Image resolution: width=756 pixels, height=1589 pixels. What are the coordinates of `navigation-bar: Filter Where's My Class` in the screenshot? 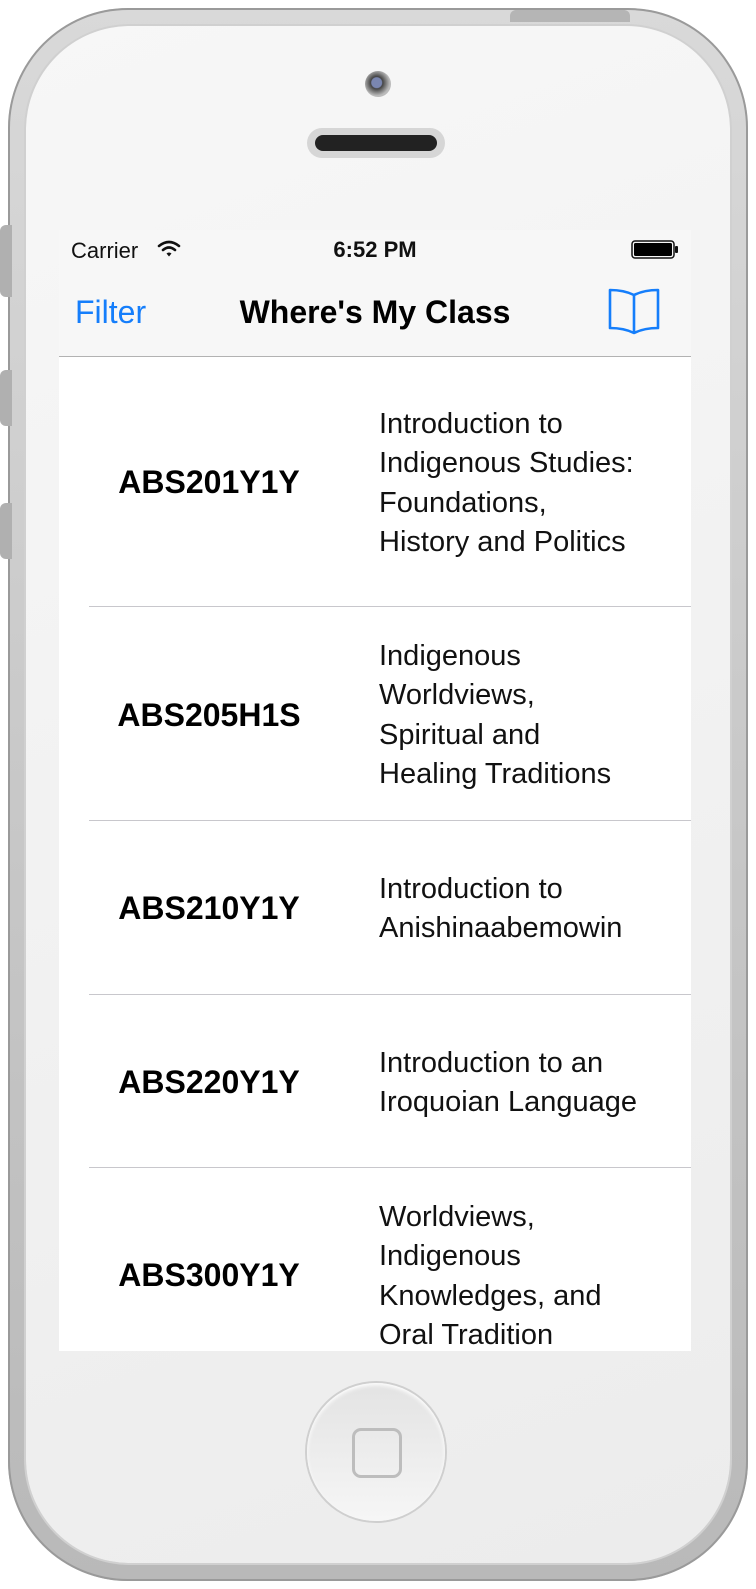 It's located at (375, 314).